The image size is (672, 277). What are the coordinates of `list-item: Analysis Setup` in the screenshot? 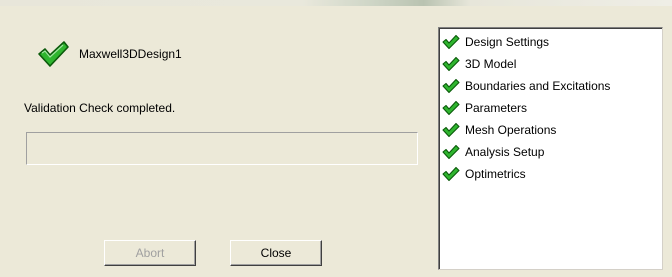 It's located at (550, 152).